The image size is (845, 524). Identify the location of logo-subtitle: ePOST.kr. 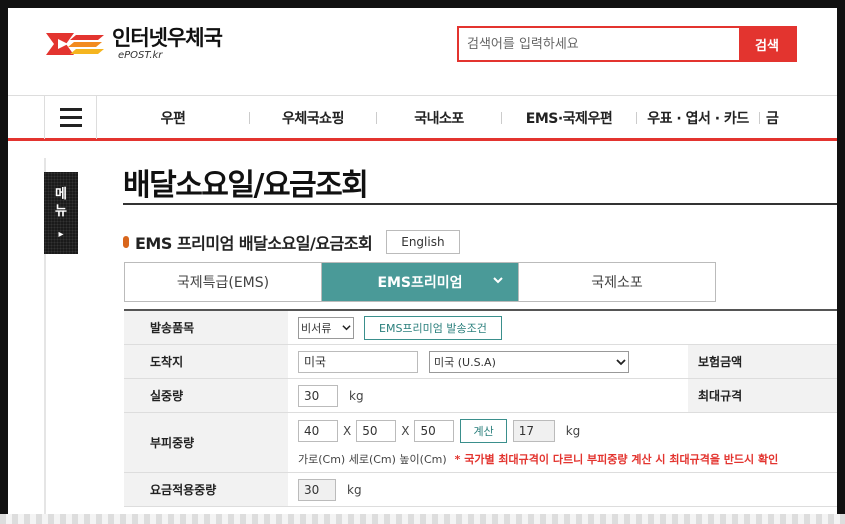
(140, 55).